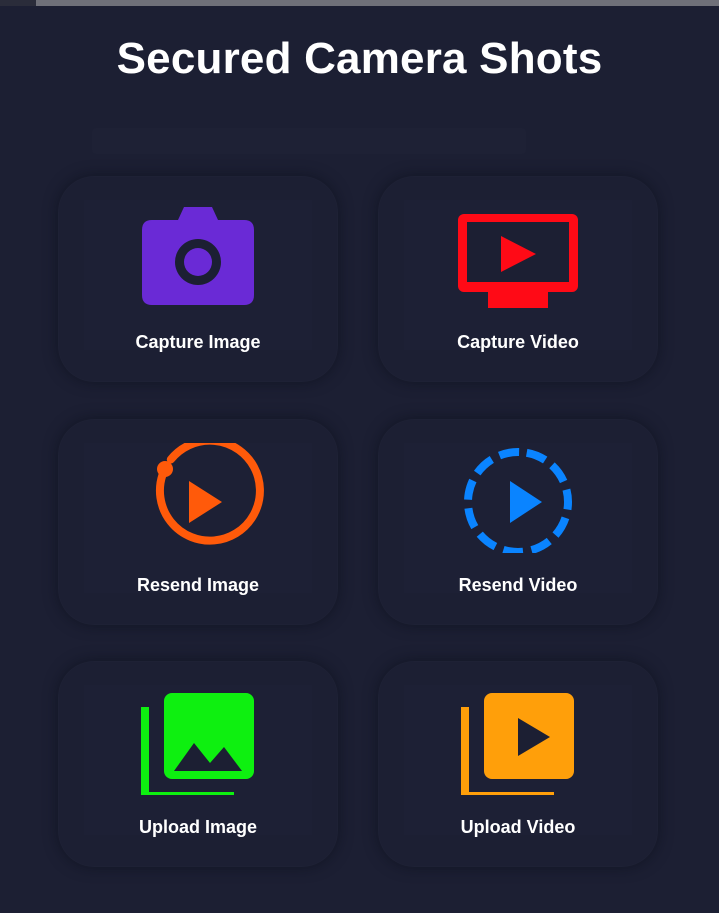 The image size is (719, 913). I want to click on upload-video-button: Upload Video, so click(518, 764).